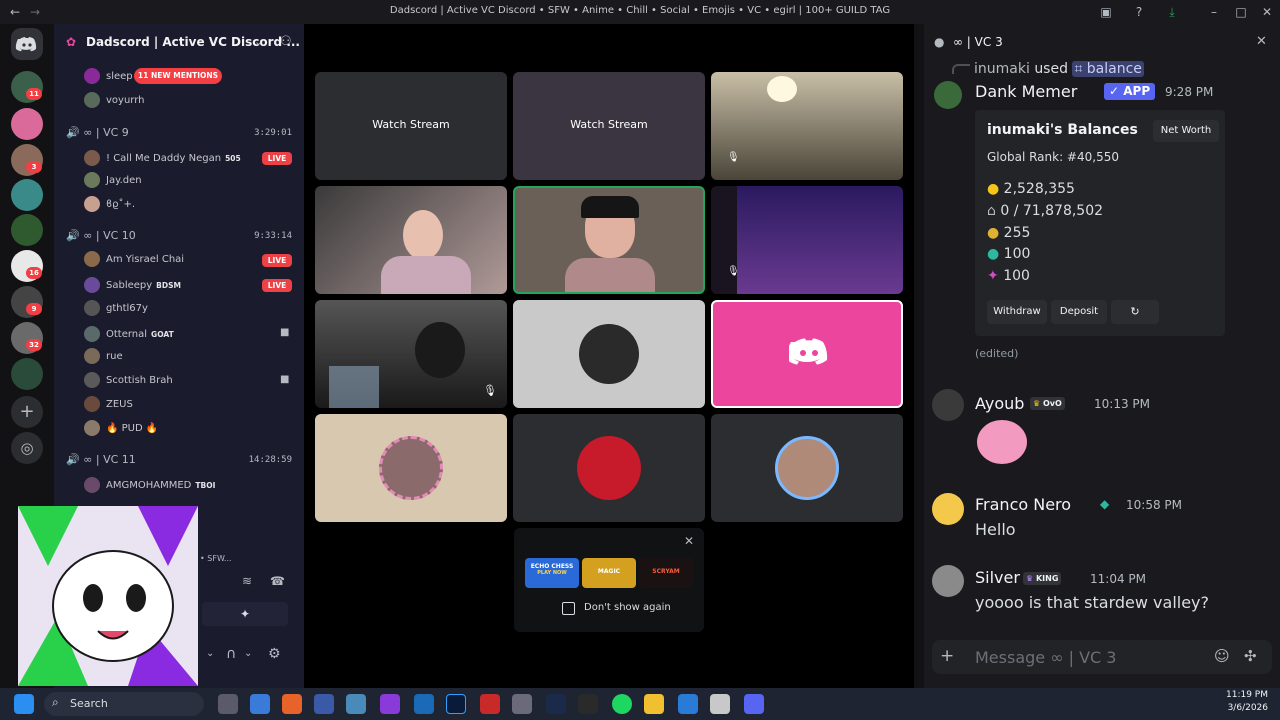 The width and height of the screenshot is (1280, 720). Describe the element at coordinates (1250, 656) in the screenshot. I see `apps-icon: ✣` at that location.